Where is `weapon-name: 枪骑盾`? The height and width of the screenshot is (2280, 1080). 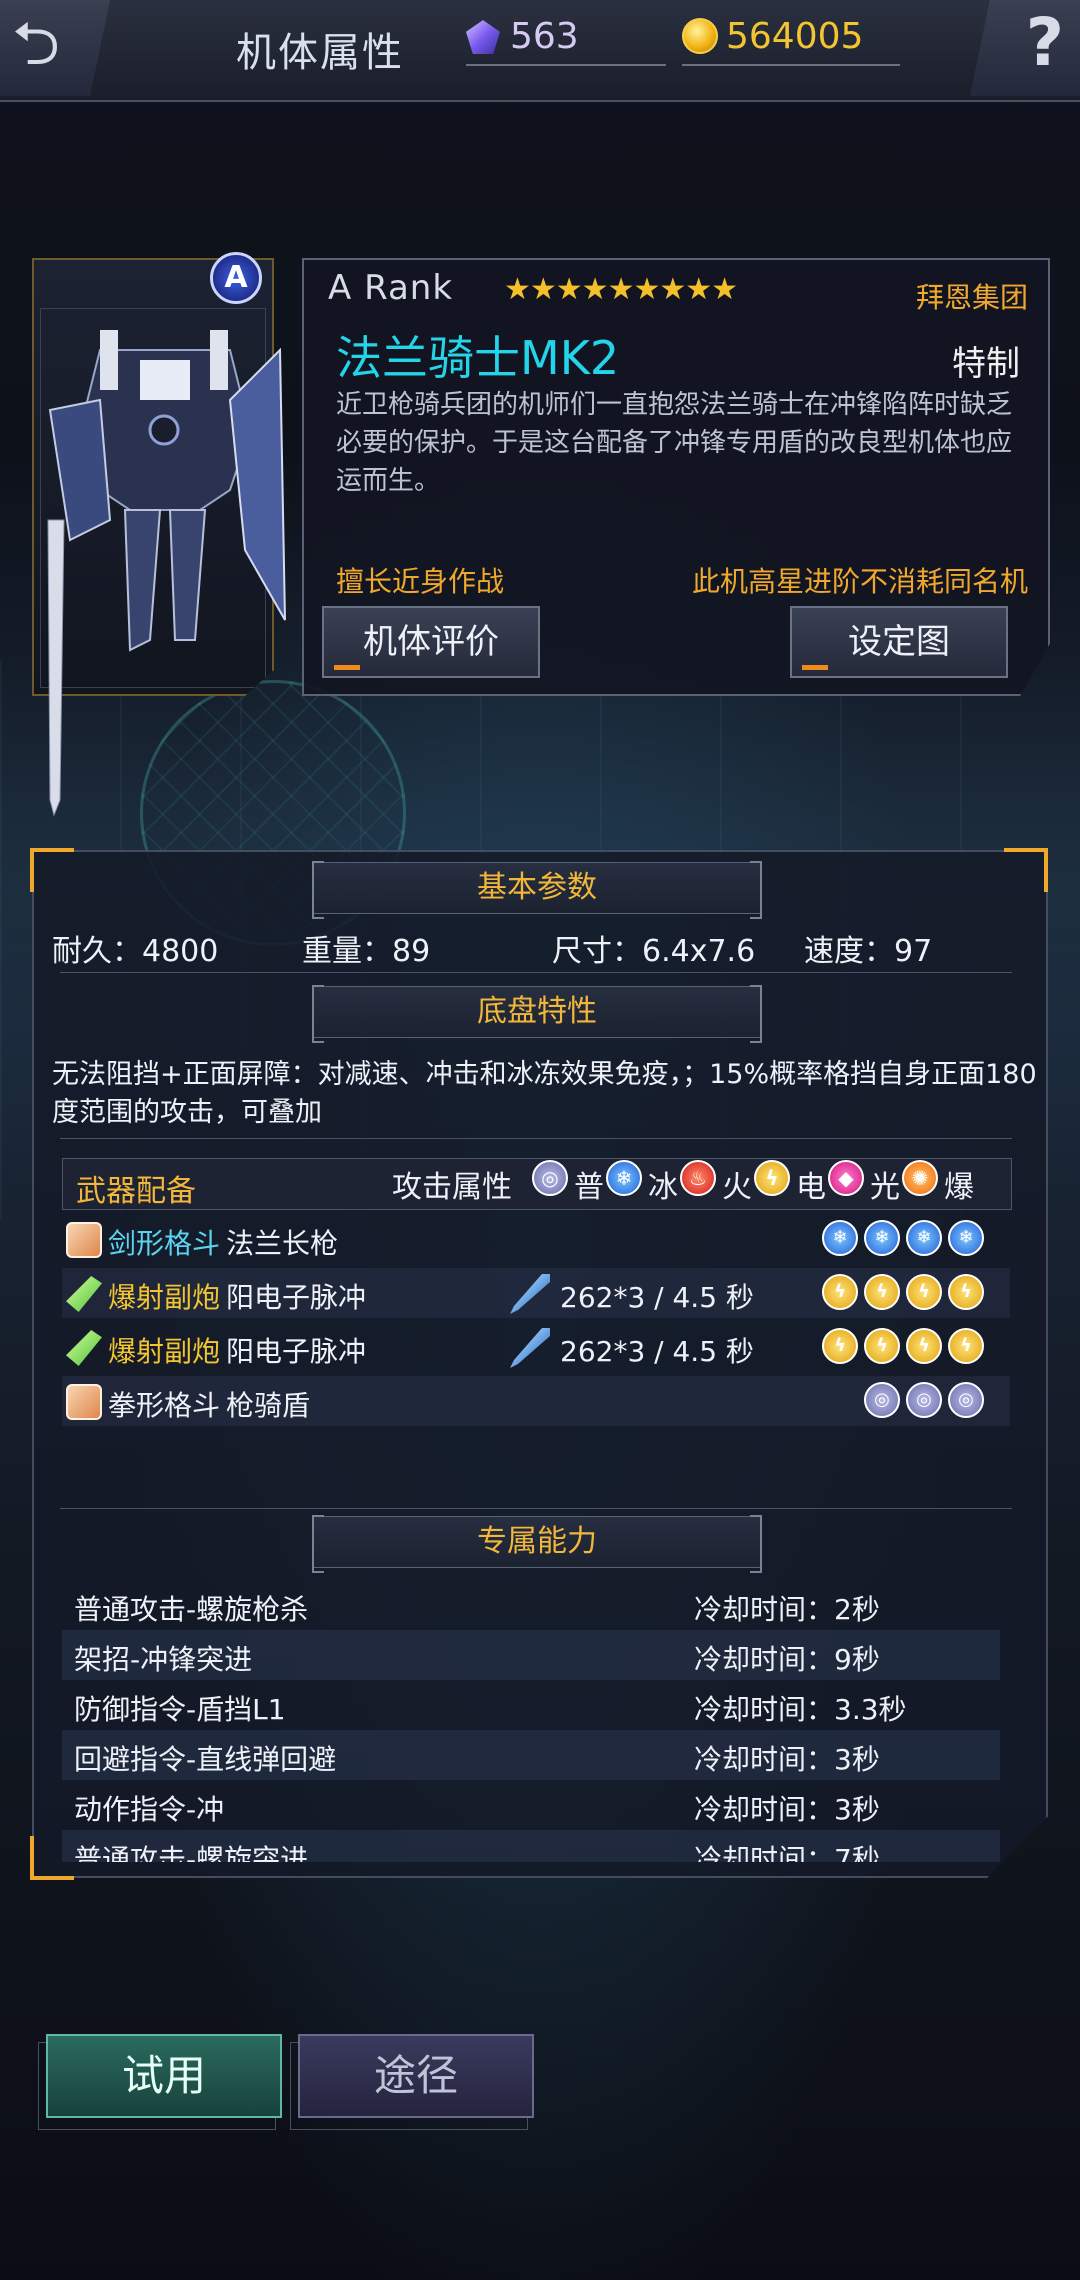
weapon-name: 枪骑盾 is located at coordinates (268, 1405).